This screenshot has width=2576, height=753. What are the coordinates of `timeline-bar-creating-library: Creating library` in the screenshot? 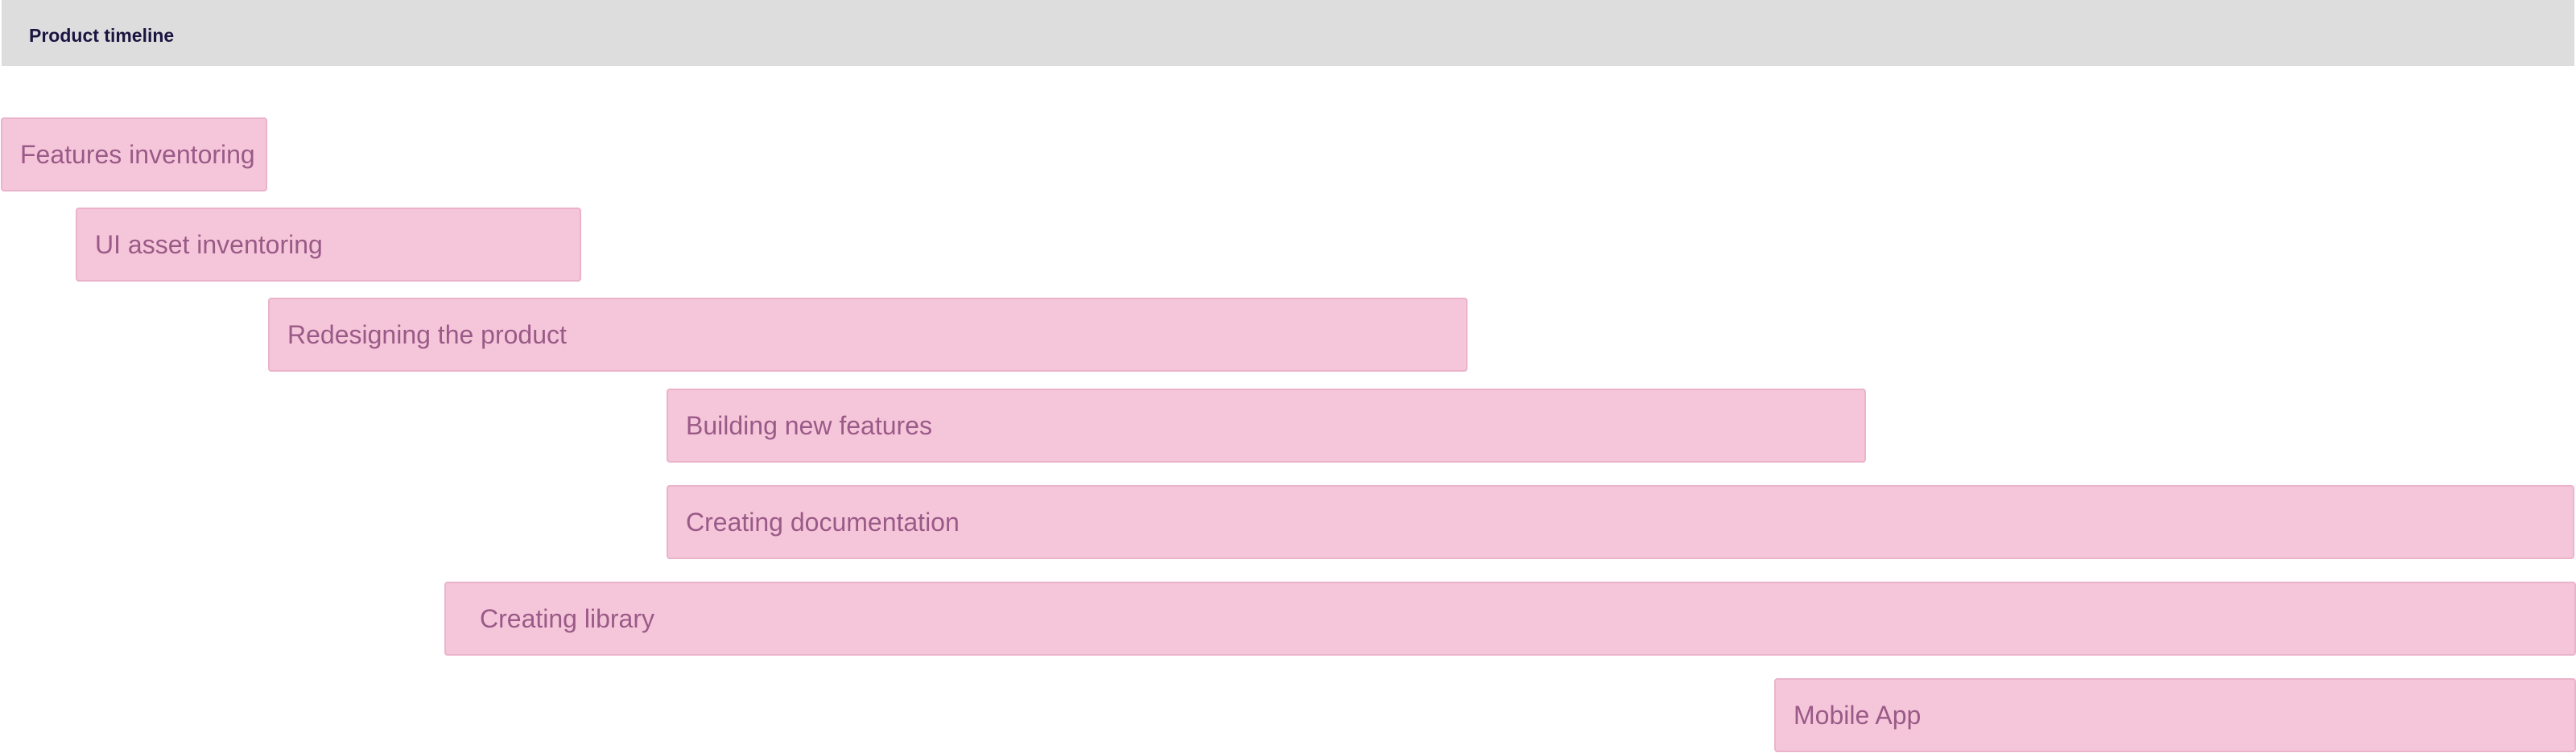 It's located at (1510, 619).